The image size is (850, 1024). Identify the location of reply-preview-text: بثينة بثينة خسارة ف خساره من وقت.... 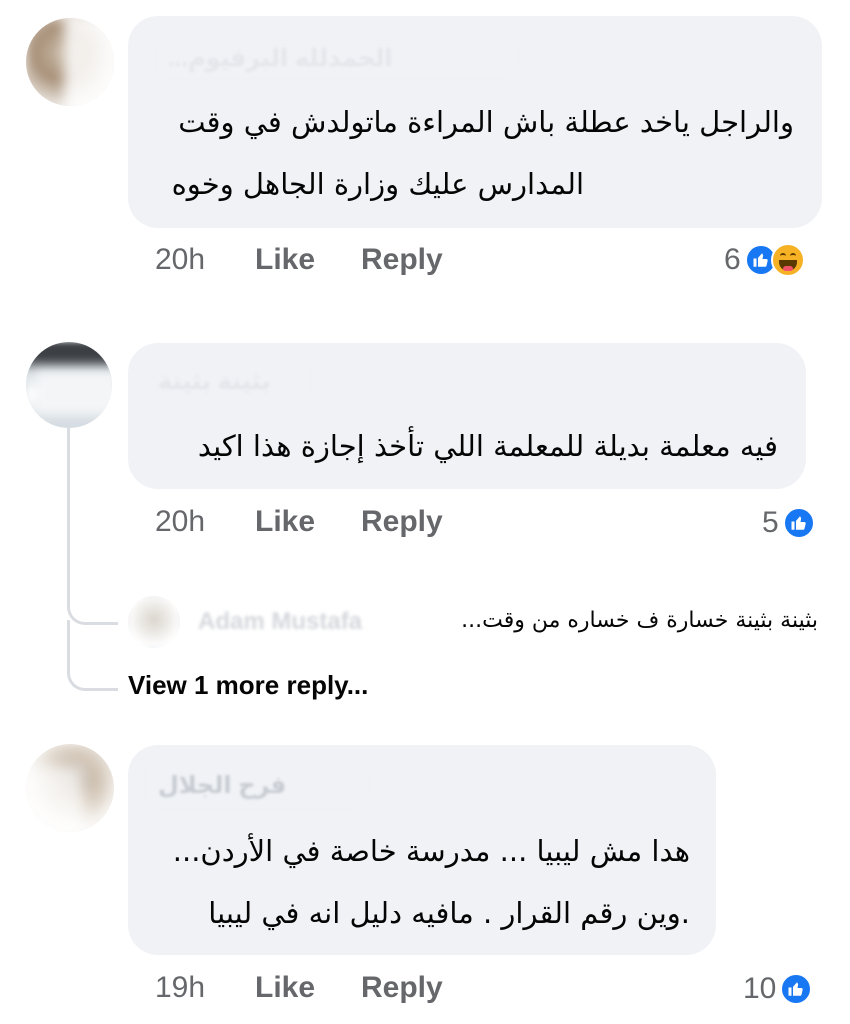
(639, 620).